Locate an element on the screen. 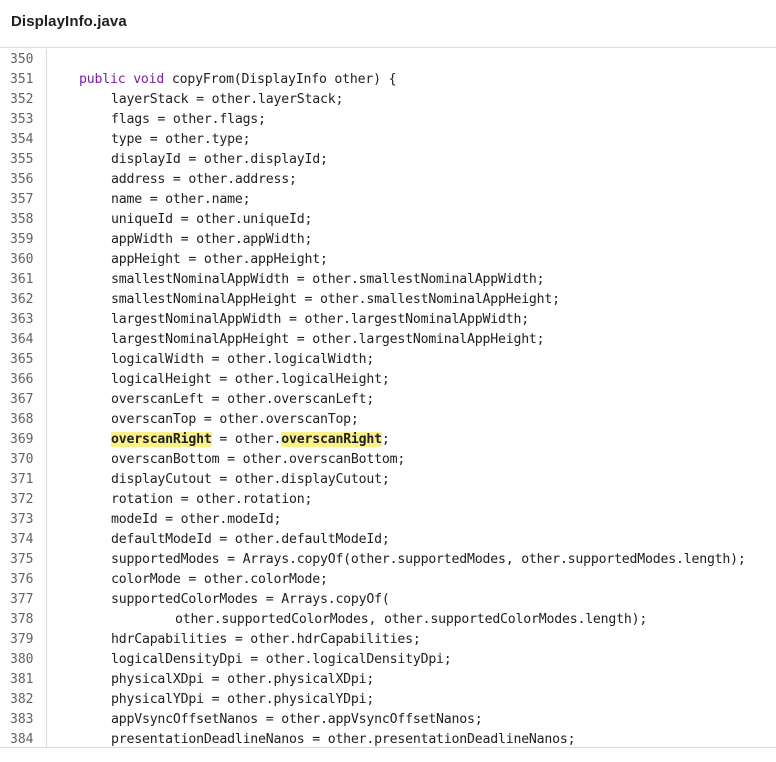 The image size is (776, 762). code-token: physicalXDpi = other.physicalXDpi; is located at coordinates (243, 679).